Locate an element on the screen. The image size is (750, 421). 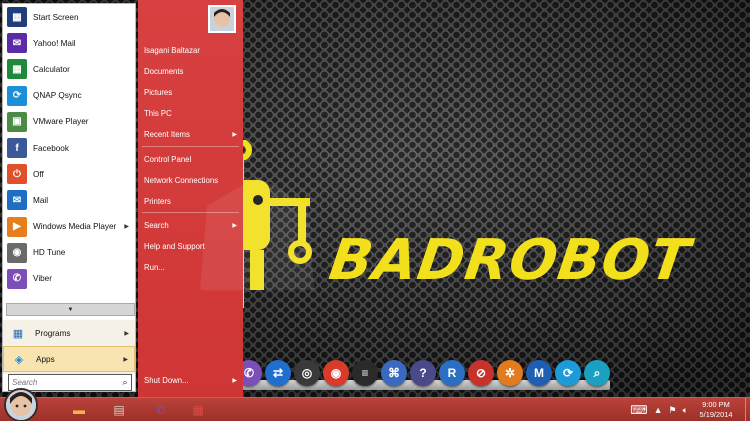
chrome-icon: ◉ is located at coordinates (336, 373).